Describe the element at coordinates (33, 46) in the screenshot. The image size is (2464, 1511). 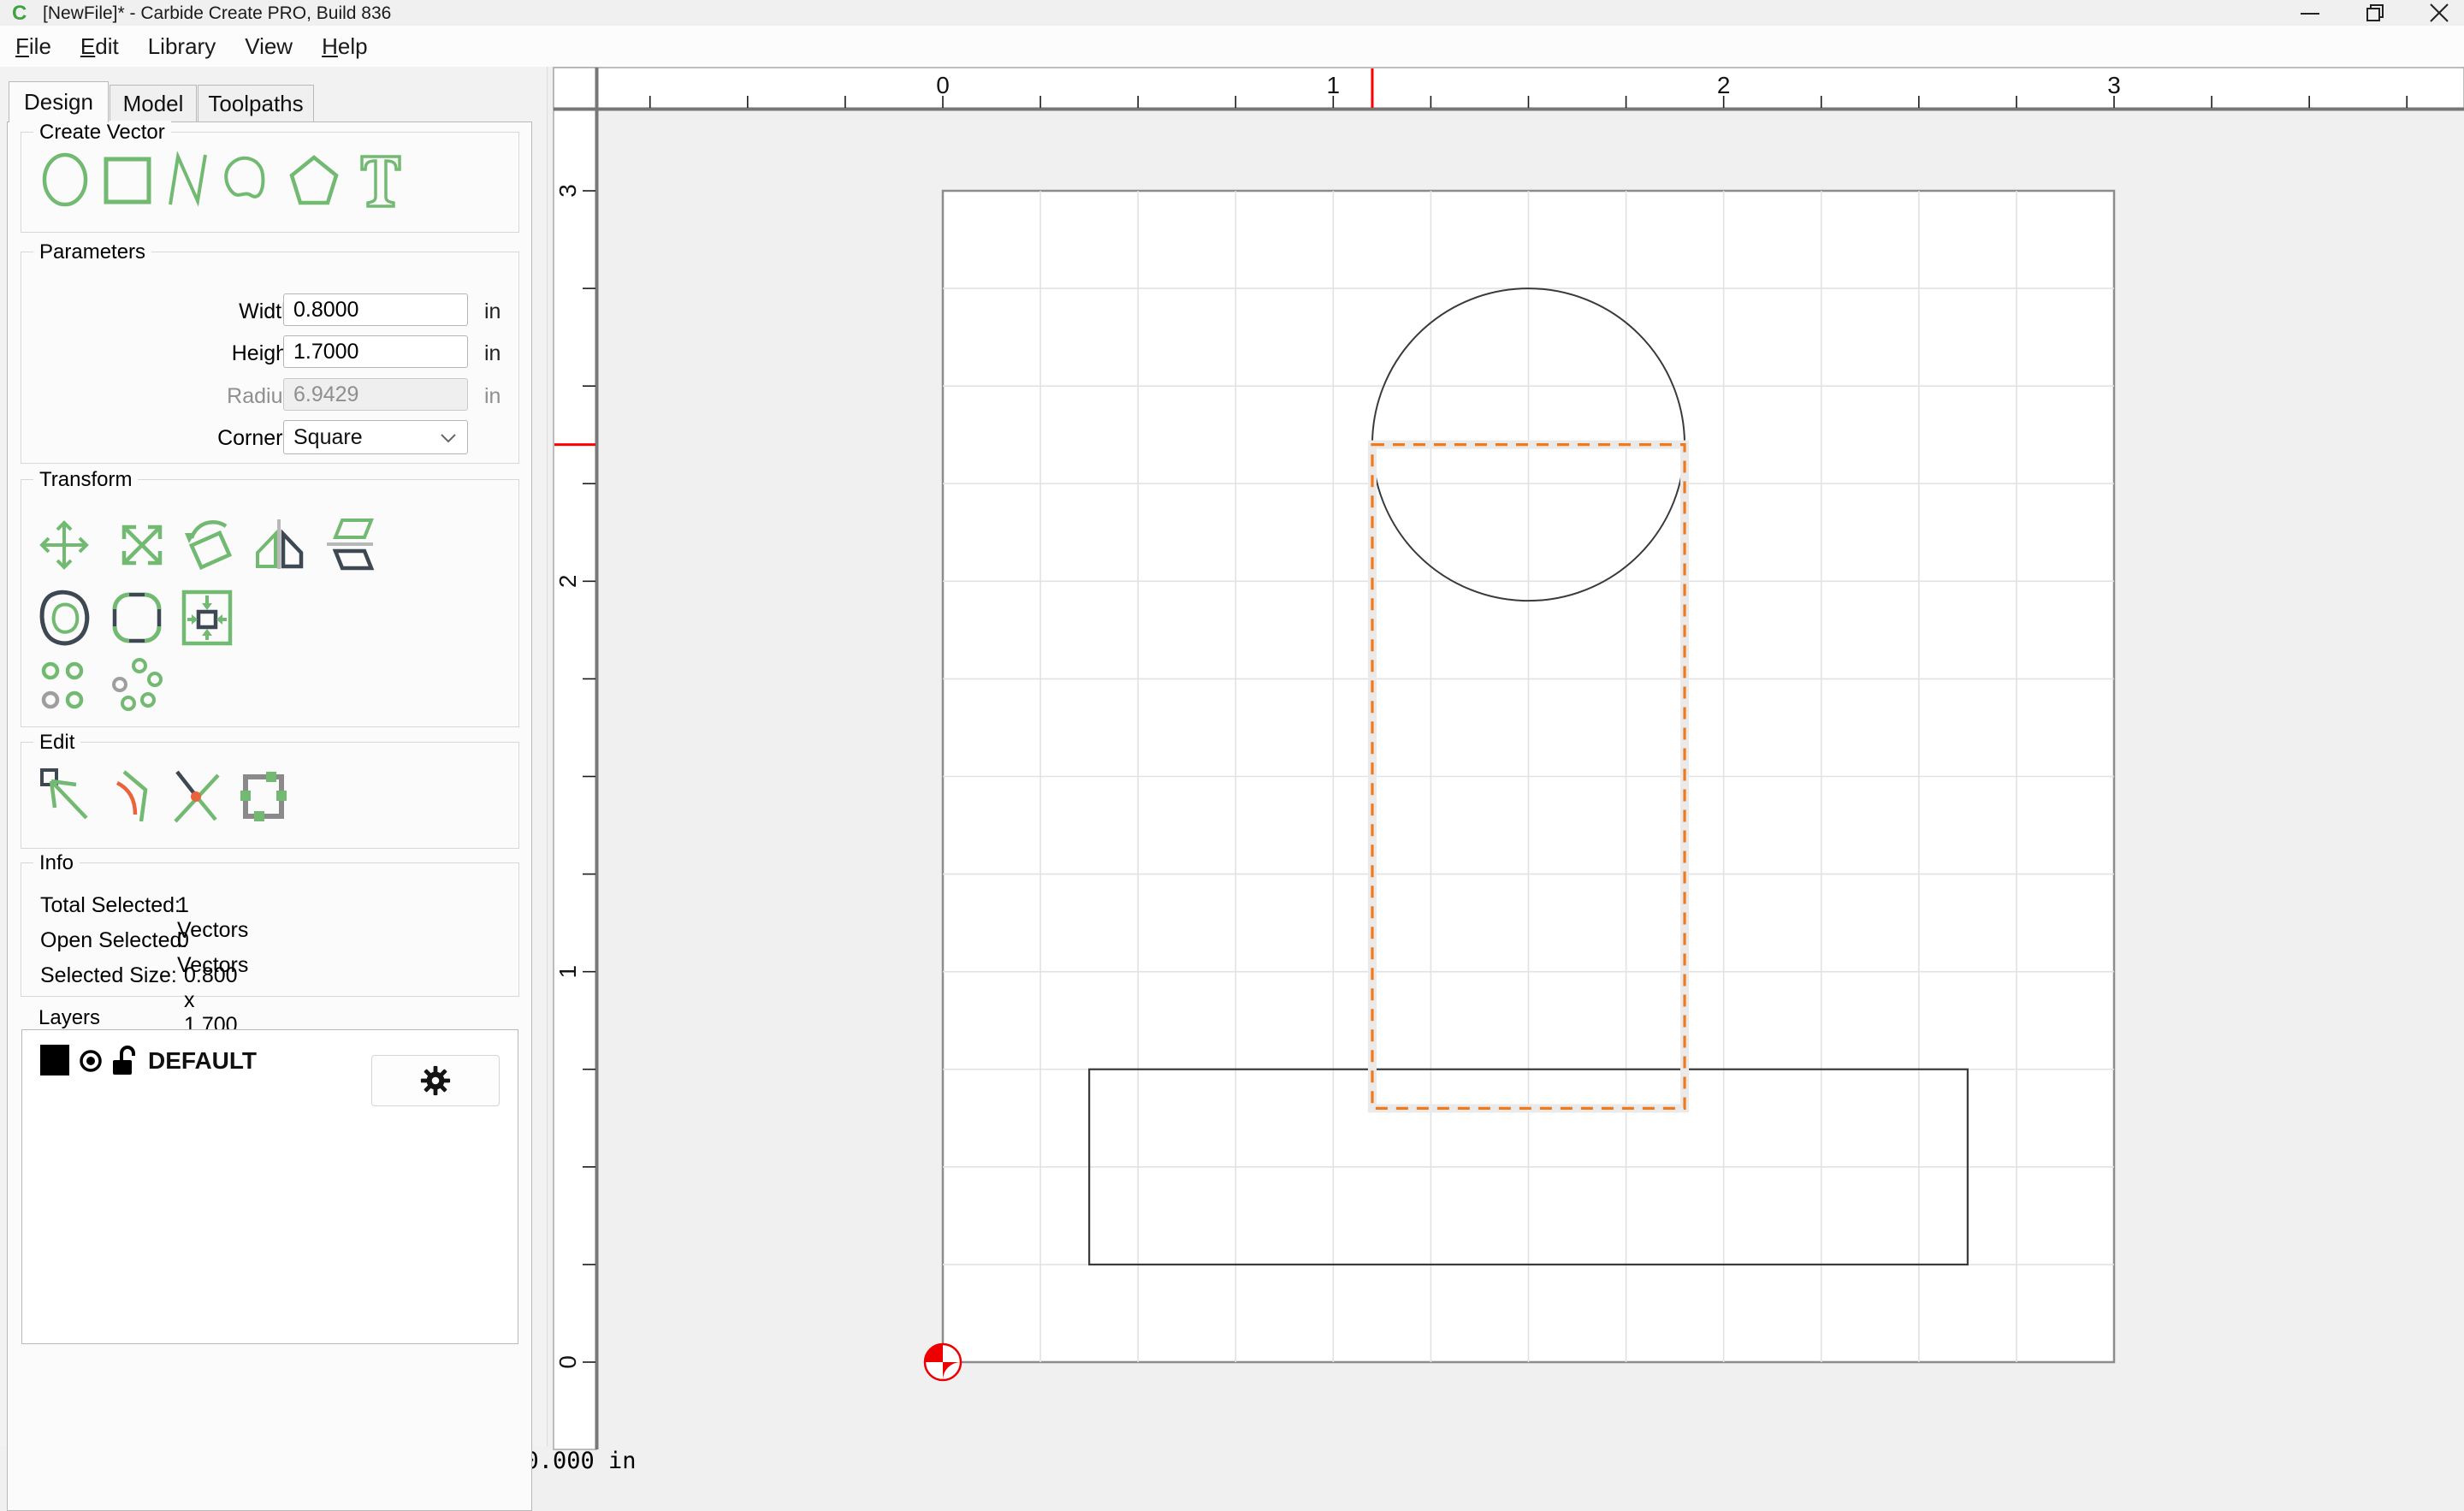
I see `menu-file: File` at that location.